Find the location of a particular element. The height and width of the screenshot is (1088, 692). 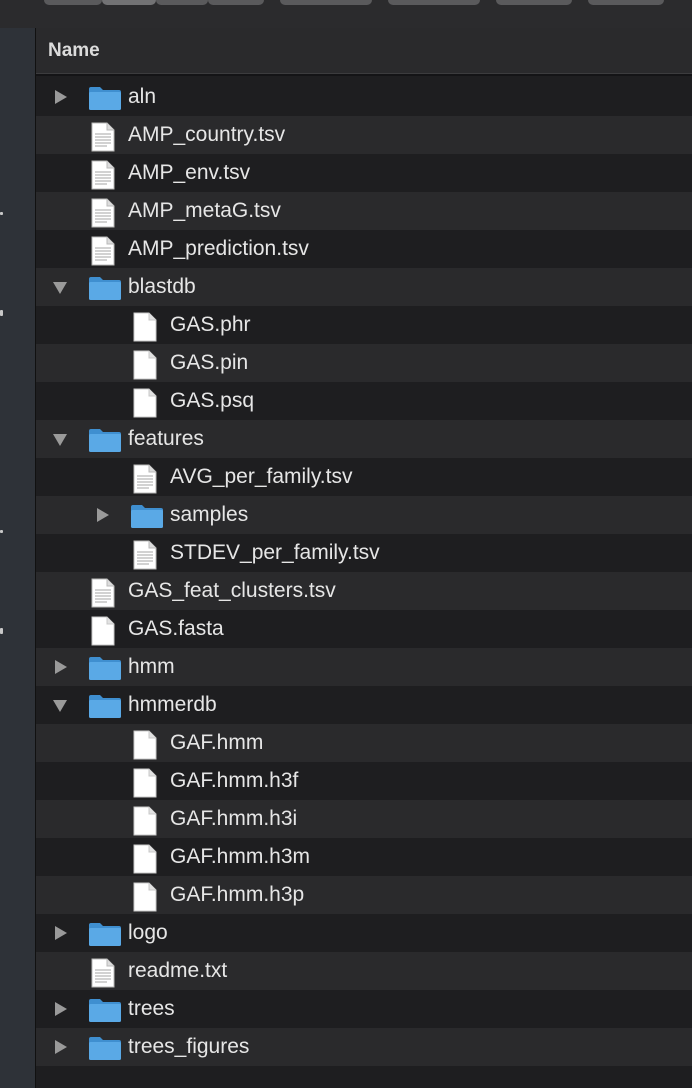

file-row: AMP_metaG.tsv is located at coordinates (364, 211).